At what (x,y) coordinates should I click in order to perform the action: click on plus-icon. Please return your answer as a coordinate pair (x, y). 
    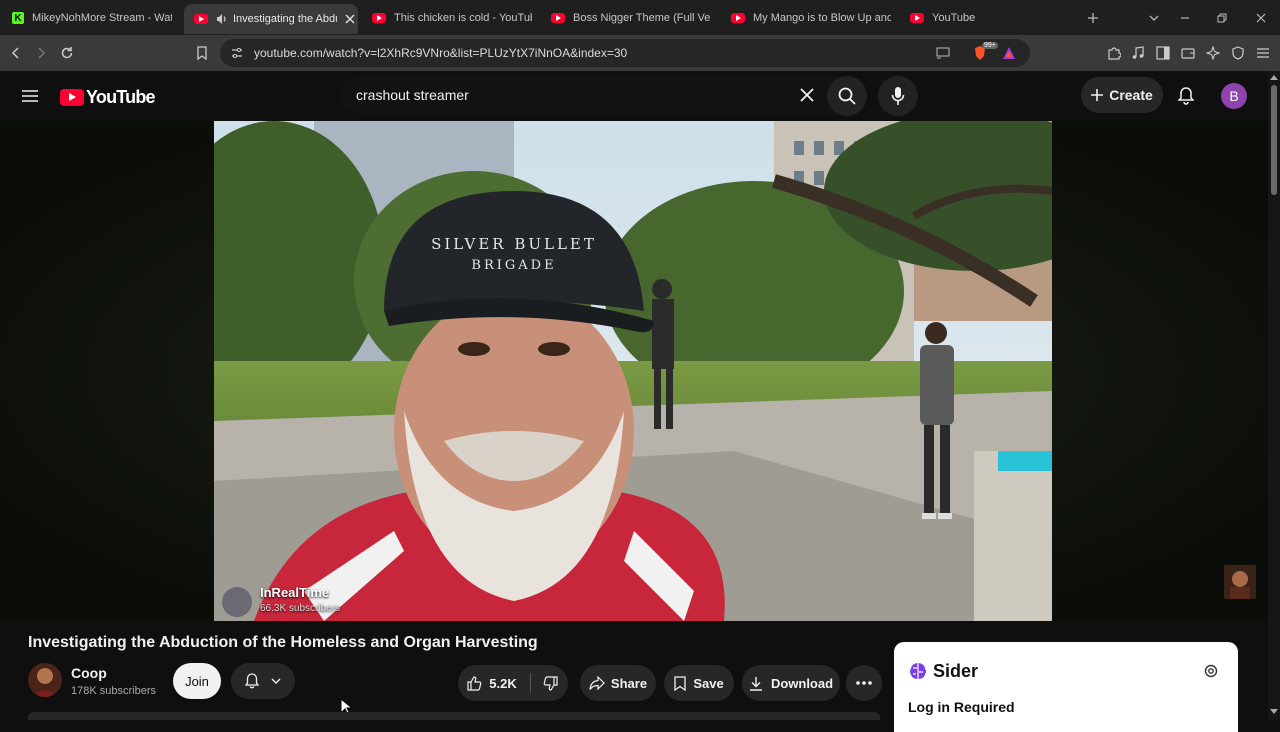
    Looking at the image, I should click on (1097, 95).